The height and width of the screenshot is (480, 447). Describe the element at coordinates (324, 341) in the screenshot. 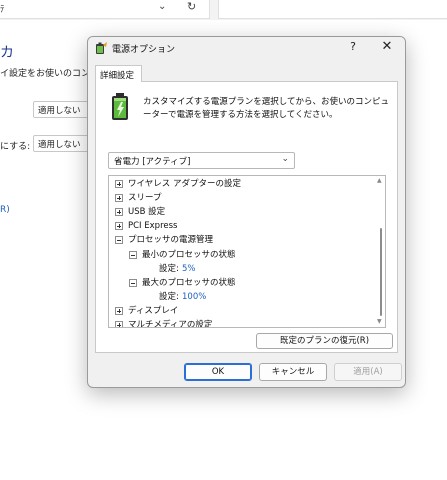

I see `restore-defaults-button: 既定のプランの復元(R)` at that location.